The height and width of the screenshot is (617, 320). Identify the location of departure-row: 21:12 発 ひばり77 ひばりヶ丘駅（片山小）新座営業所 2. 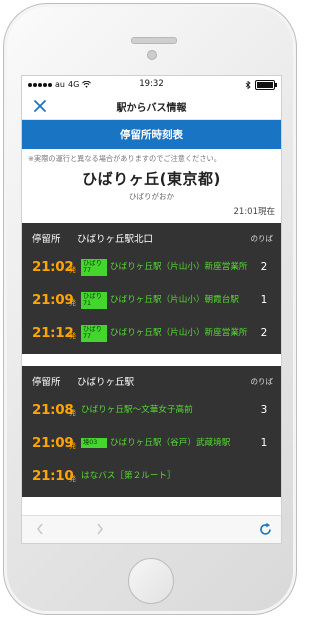
(151, 333).